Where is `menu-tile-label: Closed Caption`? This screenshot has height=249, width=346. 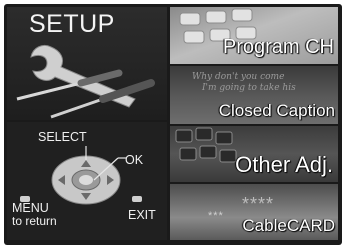 menu-tile-label: Closed Caption is located at coordinates (276, 110).